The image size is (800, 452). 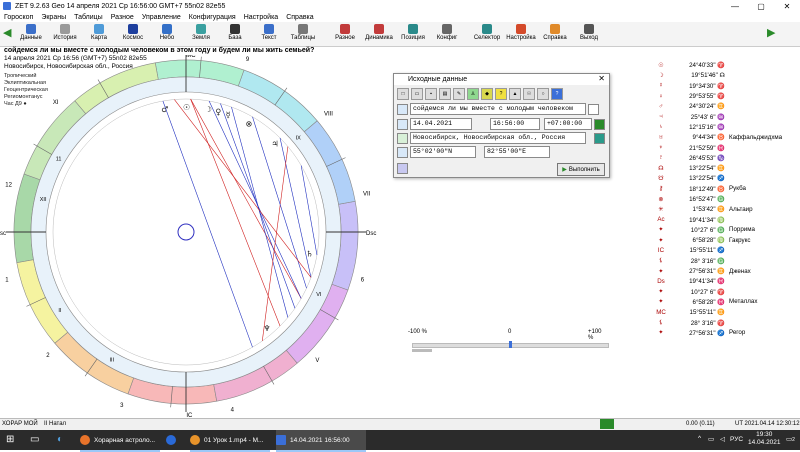 What do you see at coordinates (727, 137) in the screenshot?
I see `planet-row: ♅ 9°44'34" ♉ Каффальджидхма` at bounding box center [727, 137].